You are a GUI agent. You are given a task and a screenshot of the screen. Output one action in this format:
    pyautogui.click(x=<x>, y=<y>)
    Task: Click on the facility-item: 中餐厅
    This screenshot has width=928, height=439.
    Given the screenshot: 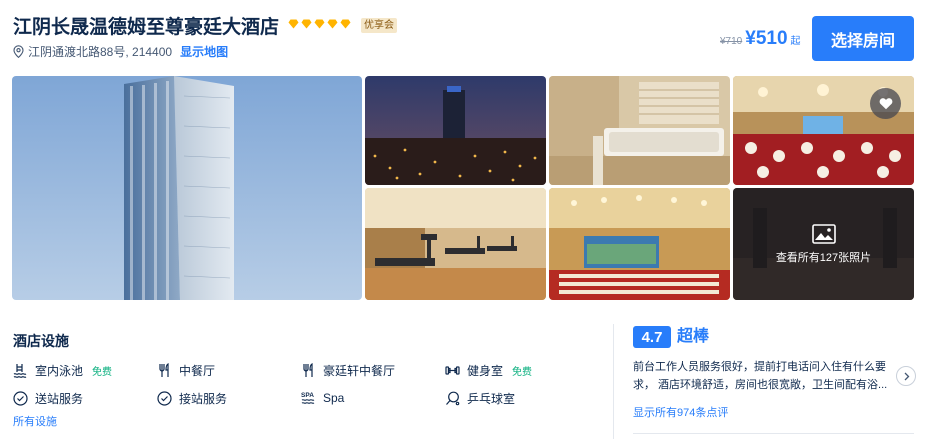 What is the action you would take?
    pyautogui.click(x=186, y=370)
    